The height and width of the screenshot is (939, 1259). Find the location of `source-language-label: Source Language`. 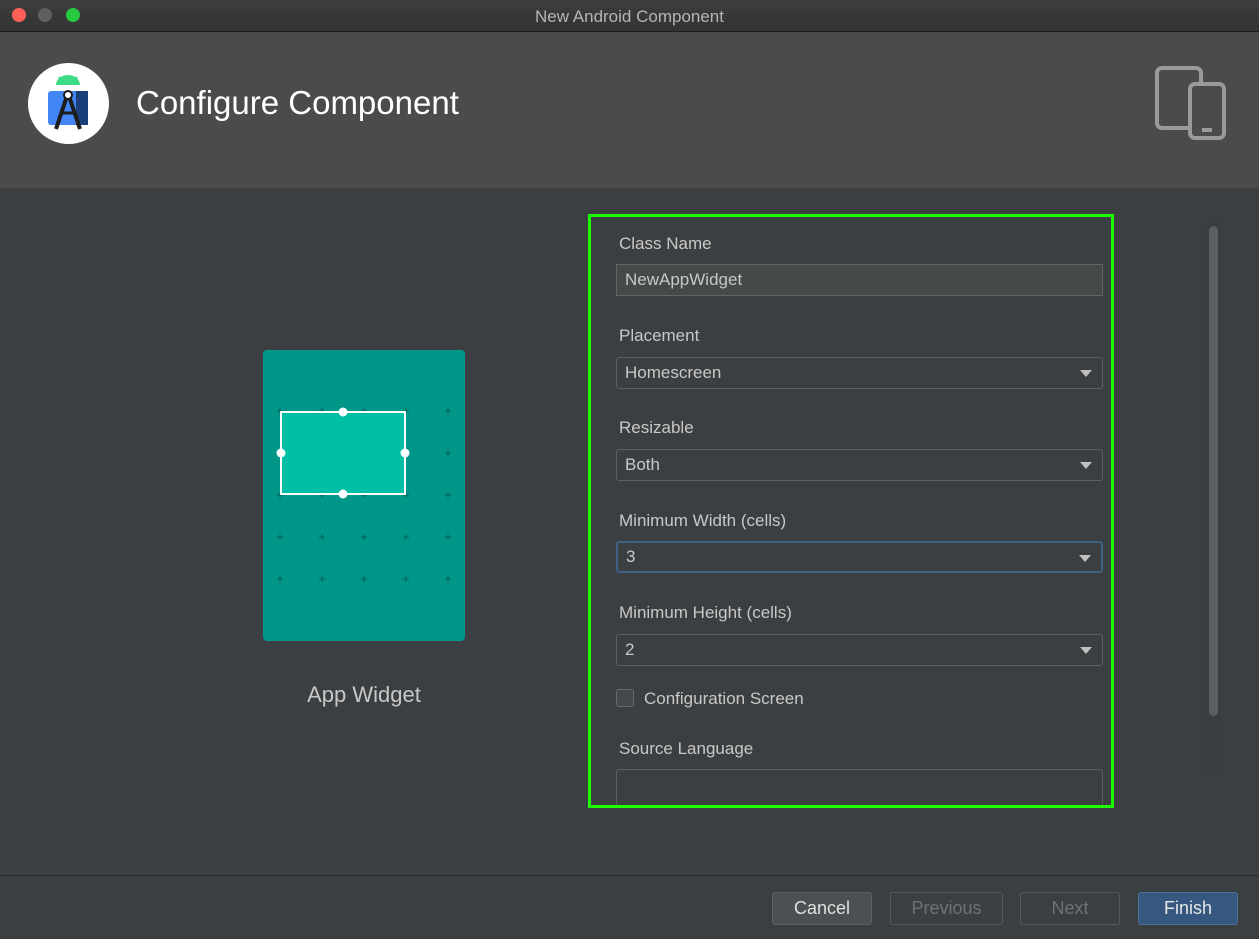

source-language-label: Source Language is located at coordinates (686, 748).